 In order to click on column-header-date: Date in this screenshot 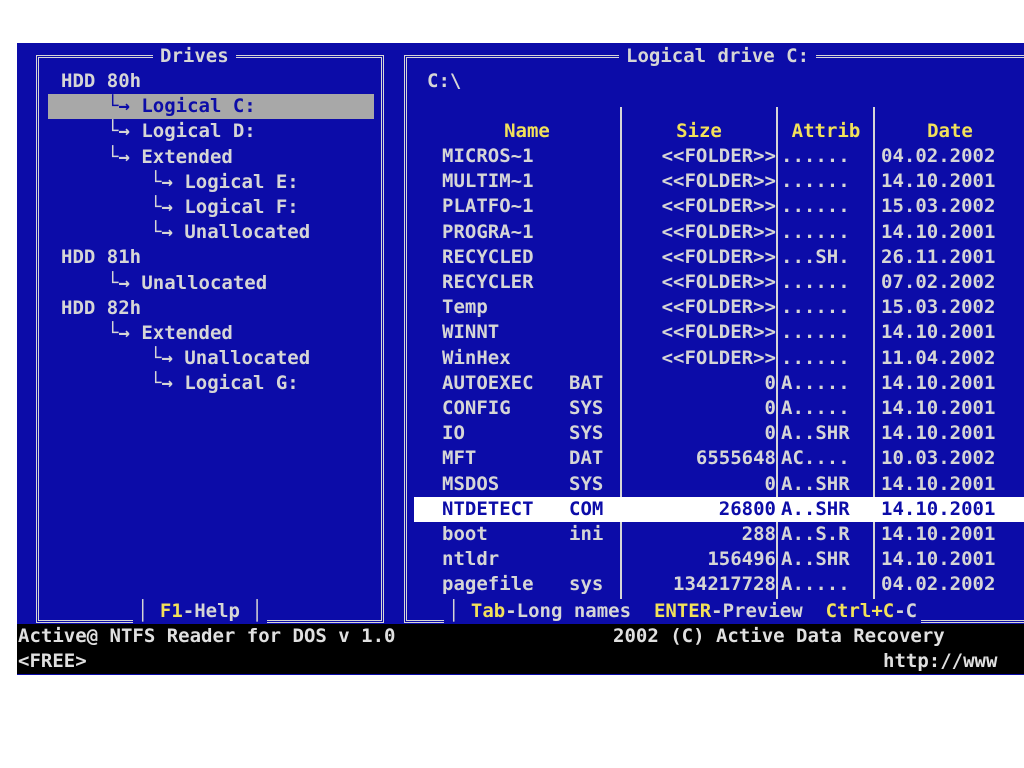, I will do `click(950, 131)`.